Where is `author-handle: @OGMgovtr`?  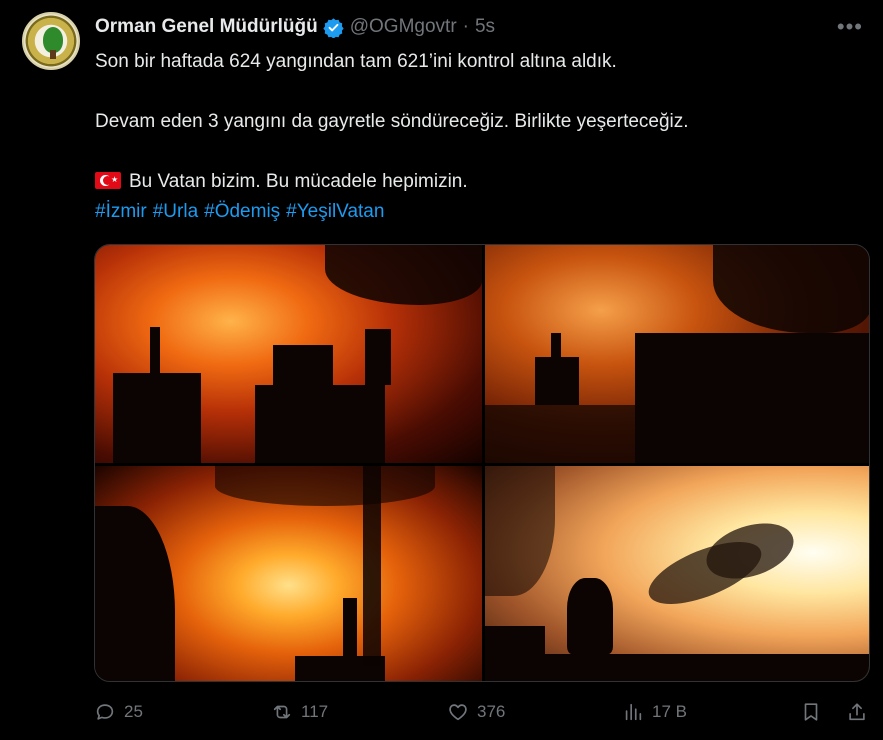
author-handle: @OGMgovtr is located at coordinates (403, 27).